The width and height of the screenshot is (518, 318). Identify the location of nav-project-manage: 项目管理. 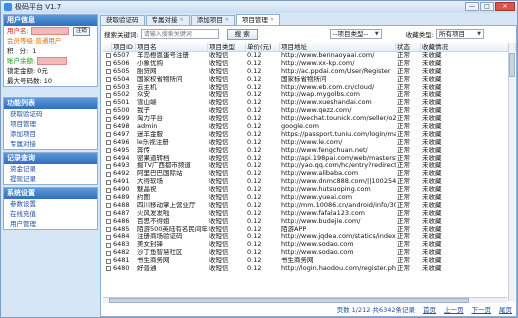
(50, 124).